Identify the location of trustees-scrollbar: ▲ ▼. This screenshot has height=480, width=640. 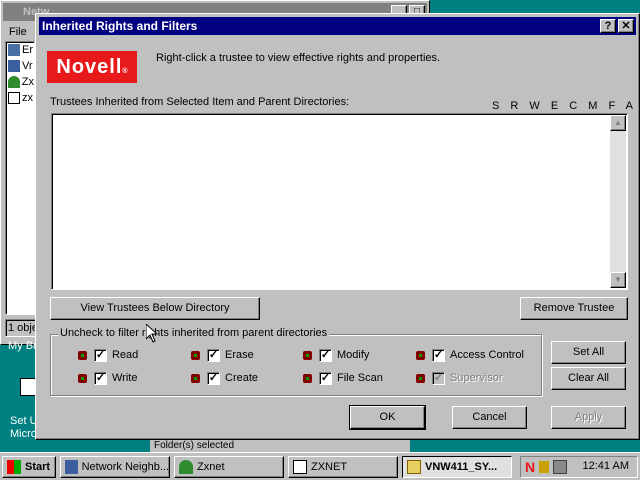
(618, 201).